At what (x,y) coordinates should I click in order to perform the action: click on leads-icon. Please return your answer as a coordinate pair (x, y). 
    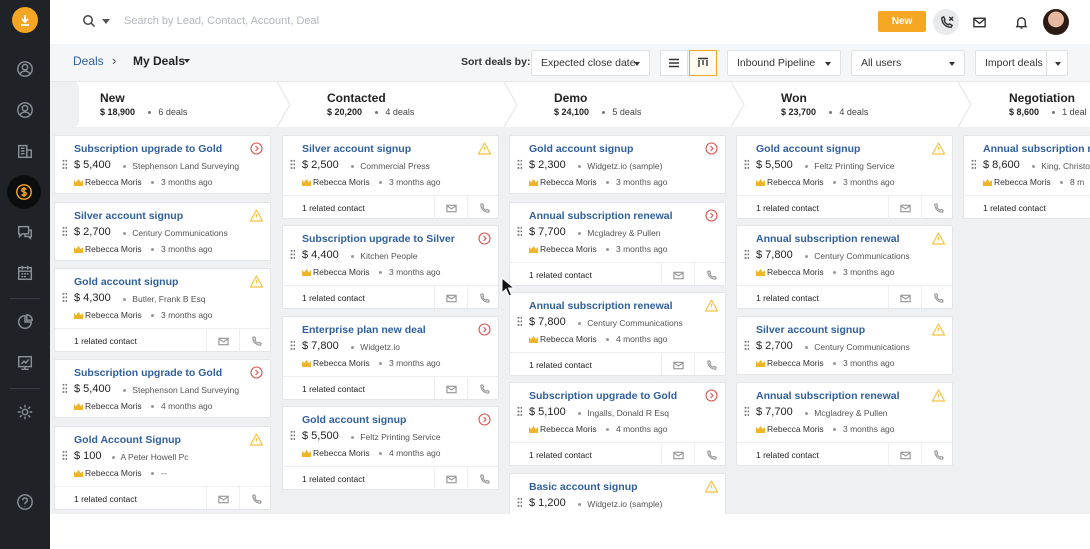
    Looking at the image, I should click on (25, 69).